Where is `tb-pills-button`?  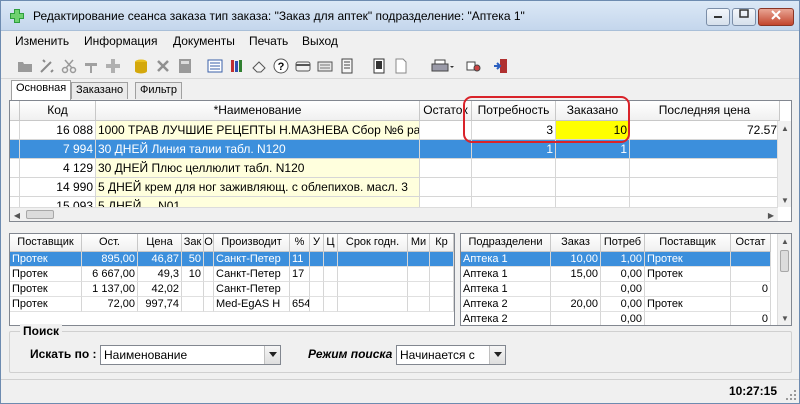
tb-pills-button is located at coordinates (473, 66).